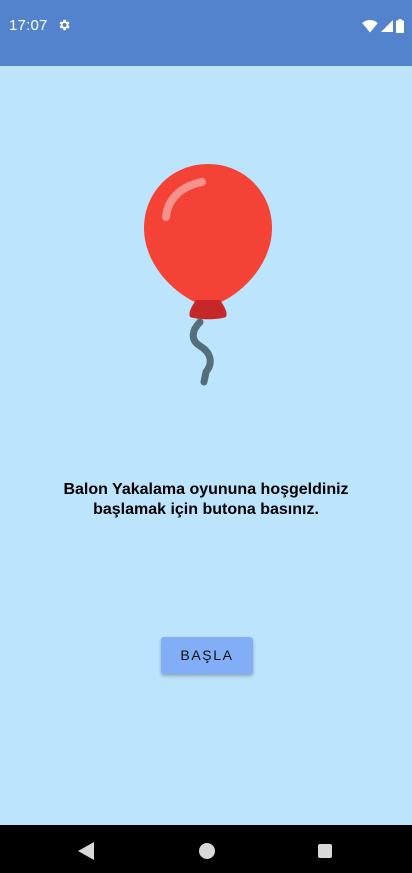 Image resolution: width=412 pixels, height=873 pixels. What do you see at coordinates (387, 26) in the screenshot?
I see `signal-icon` at bounding box center [387, 26].